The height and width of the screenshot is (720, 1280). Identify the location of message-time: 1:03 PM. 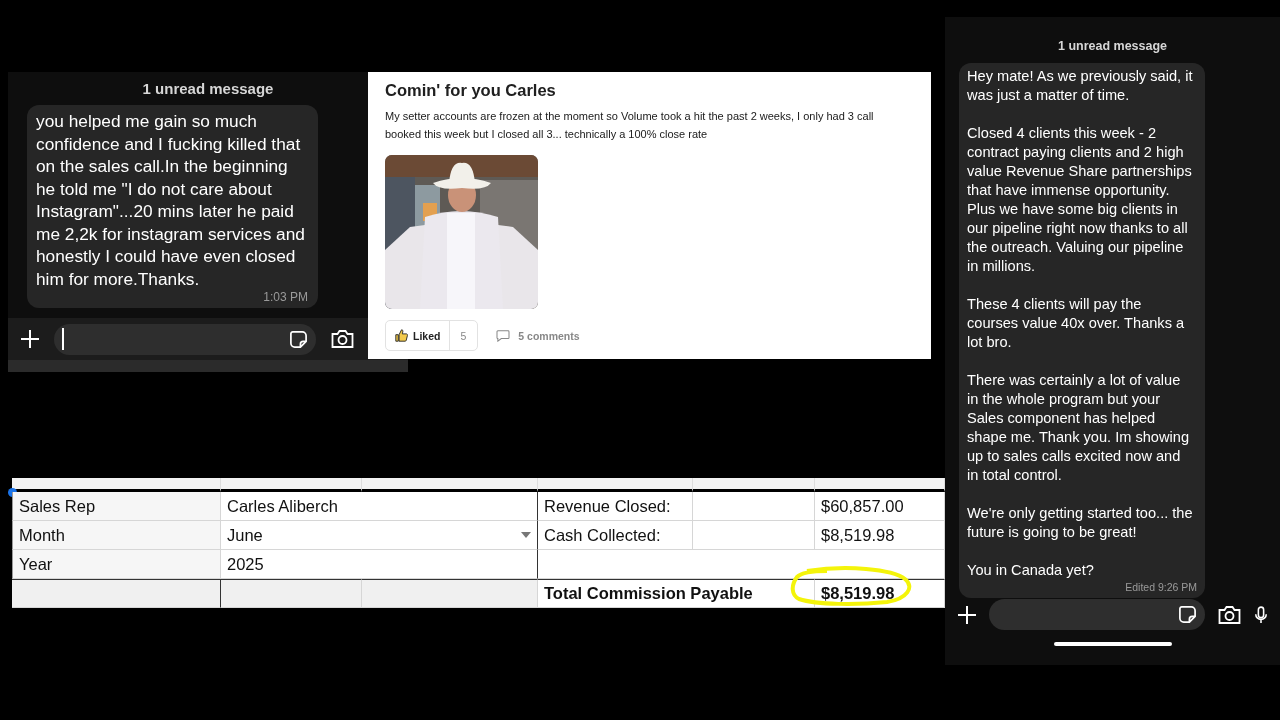
(285, 297).